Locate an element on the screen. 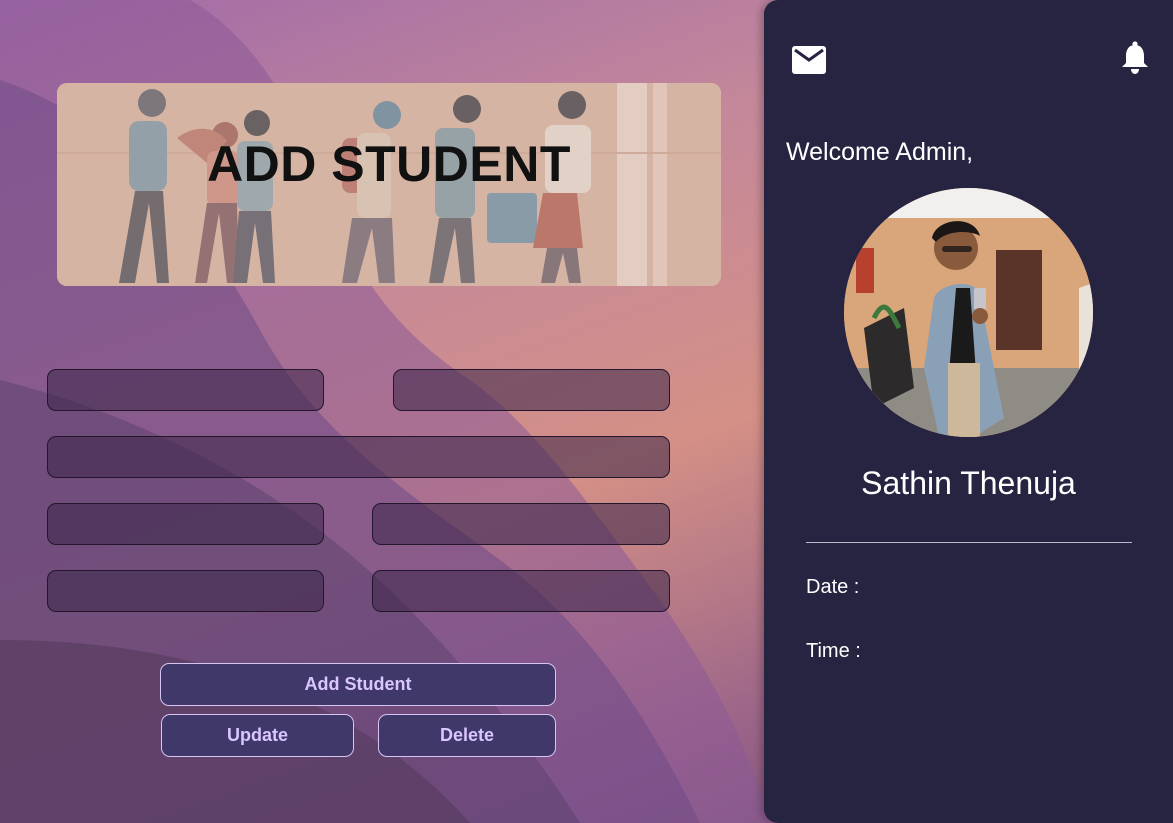 This screenshot has height=823, width=1173. first-name-input is located at coordinates (185, 390).